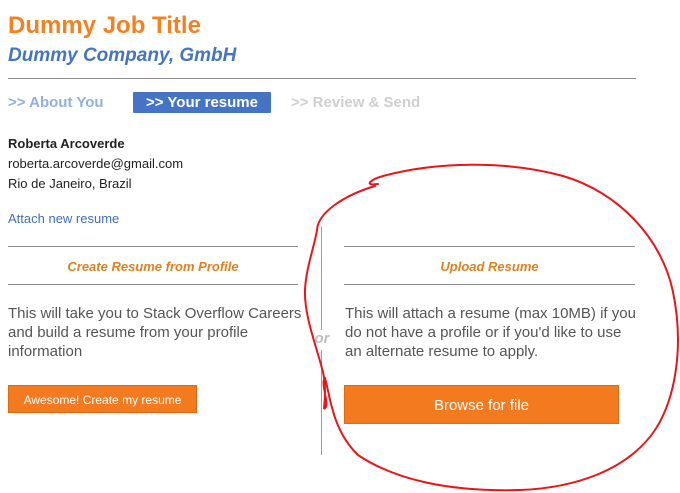  I want to click on attach-new-resume-link: Attach new resume, so click(63, 218).